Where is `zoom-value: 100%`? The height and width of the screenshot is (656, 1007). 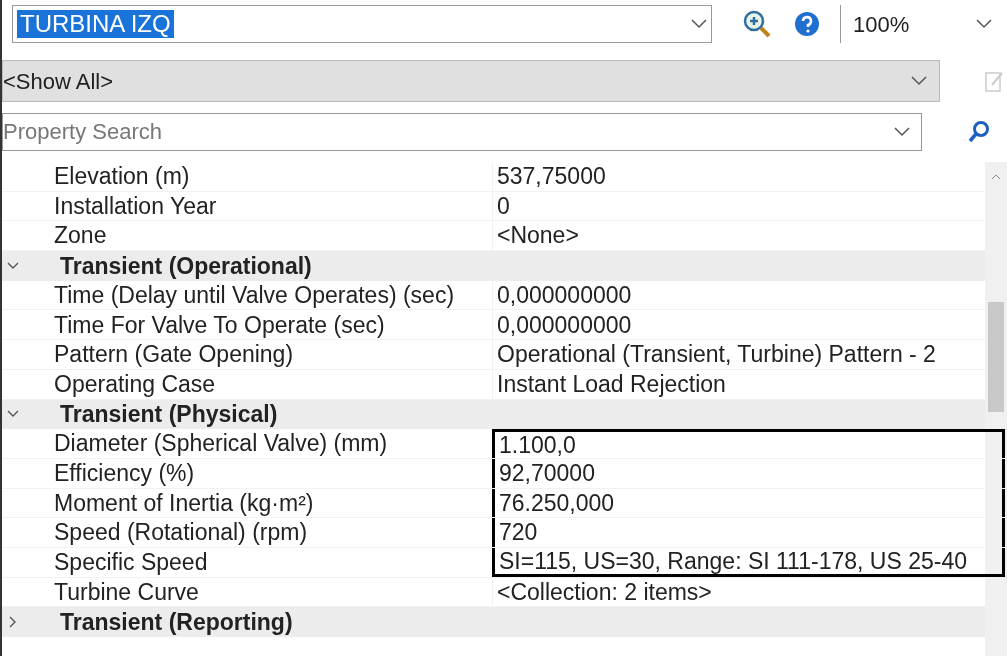
zoom-value: 100% is located at coordinates (881, 24).